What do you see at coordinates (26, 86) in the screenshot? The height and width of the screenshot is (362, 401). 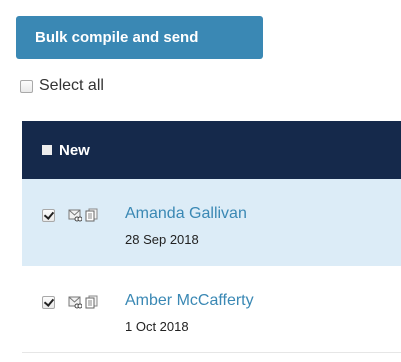 I see `select-all-checkbox` at bounding box center [26, 86].